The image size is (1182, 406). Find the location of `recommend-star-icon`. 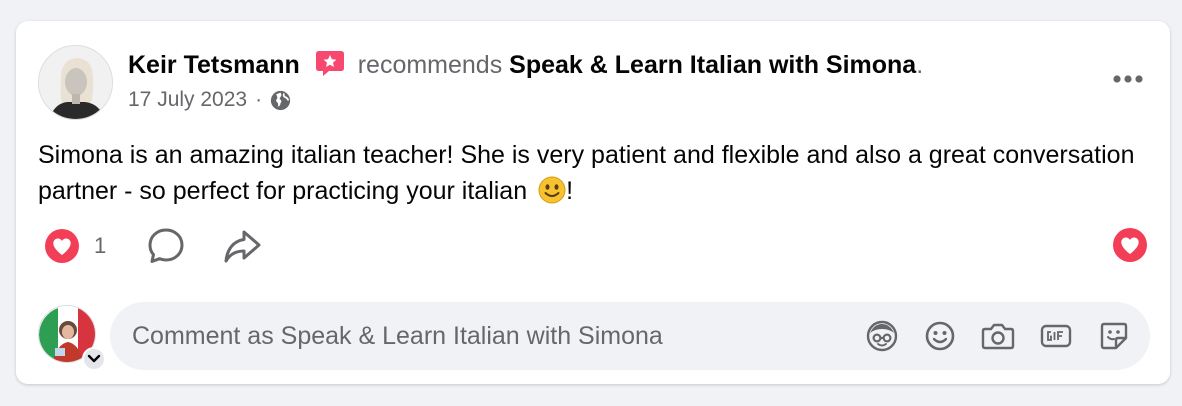

recommend-star-icon is located at coordinates (330, 63).